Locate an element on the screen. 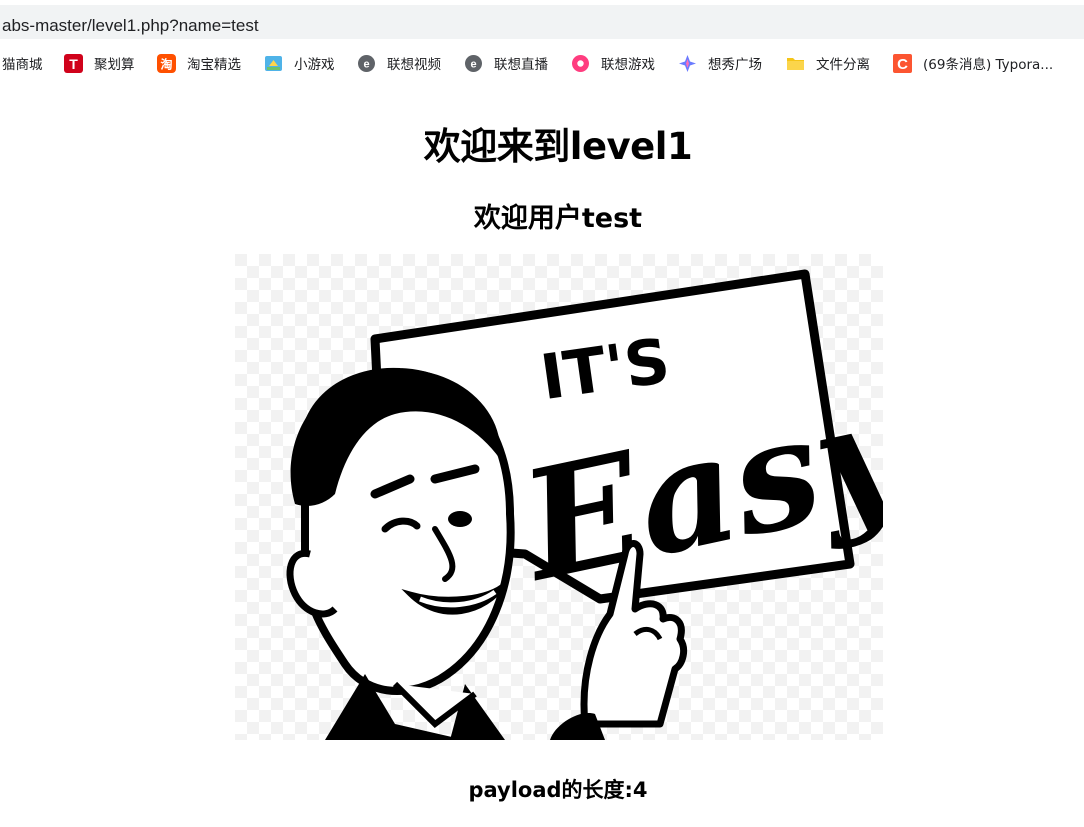 The height and width of the screenshot is (827, 1084). page-title: 欢迎来到level1 is located at coordinates (558, 146).